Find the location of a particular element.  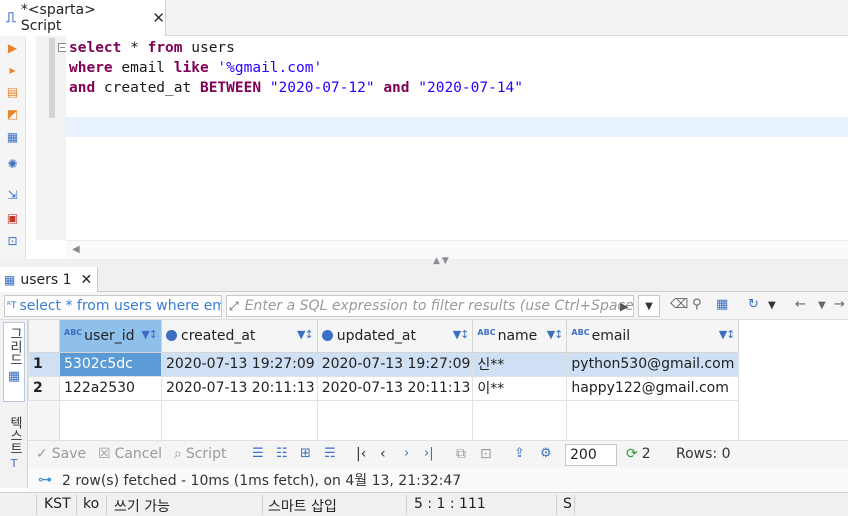

eraser-icon: ⌫ is located at coordinates (679, 304).